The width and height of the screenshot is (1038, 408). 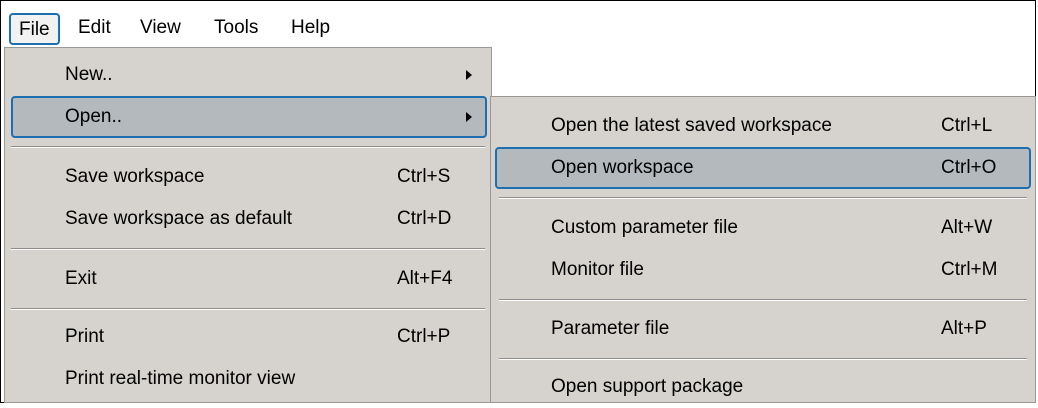 What do you see at coordinates (967, 125) in the screenshot?
I see `shortcut-label: Ctrl+L` at bounding box center [967, 125].